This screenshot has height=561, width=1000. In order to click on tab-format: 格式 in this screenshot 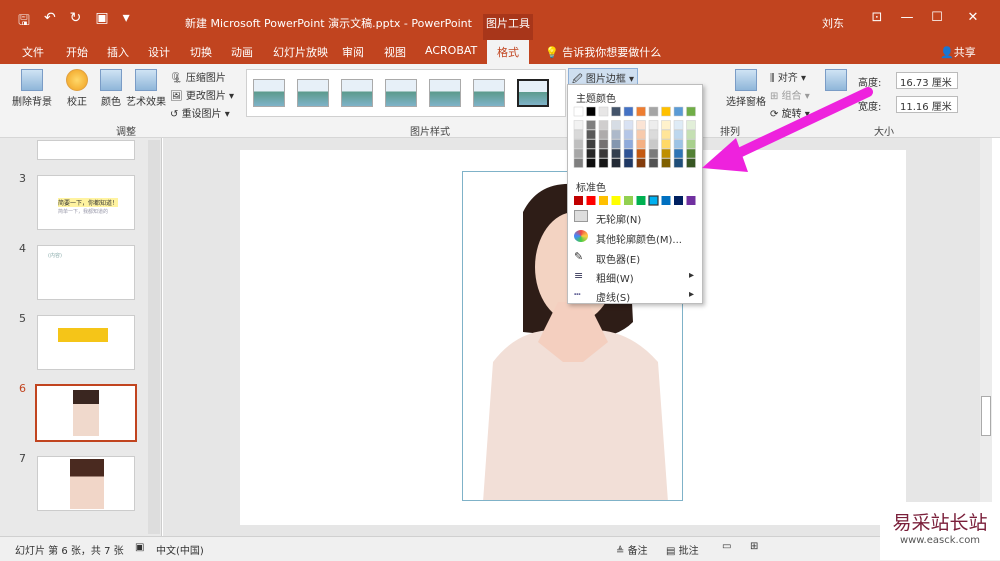, I will do `click(508, 52)`.